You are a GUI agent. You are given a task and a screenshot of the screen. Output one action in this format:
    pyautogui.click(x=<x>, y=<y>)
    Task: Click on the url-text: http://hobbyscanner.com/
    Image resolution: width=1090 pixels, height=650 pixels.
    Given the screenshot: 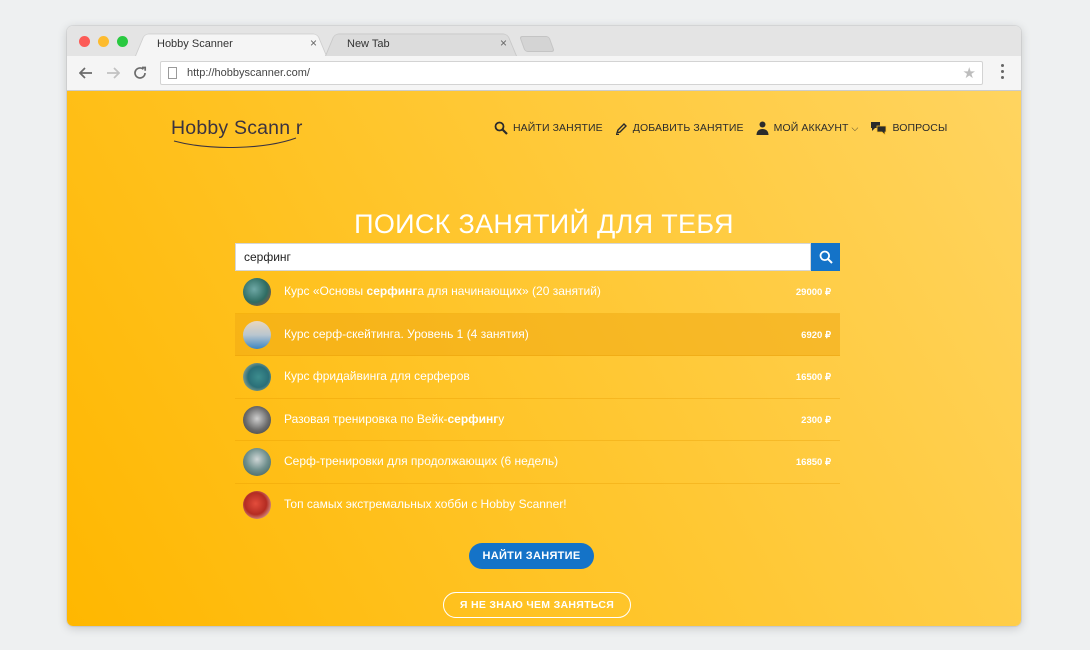 What is the action you would take?
    pyautogui.click(x=248, y=73)
    